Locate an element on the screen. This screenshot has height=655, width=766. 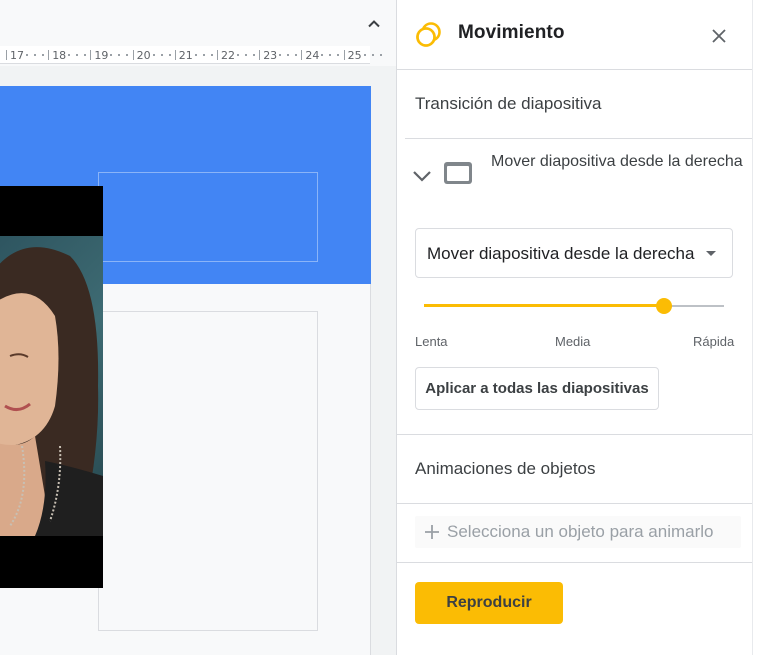
transition-row: Mover diapositiva desde la derecha is located at coordinates (575, 175).